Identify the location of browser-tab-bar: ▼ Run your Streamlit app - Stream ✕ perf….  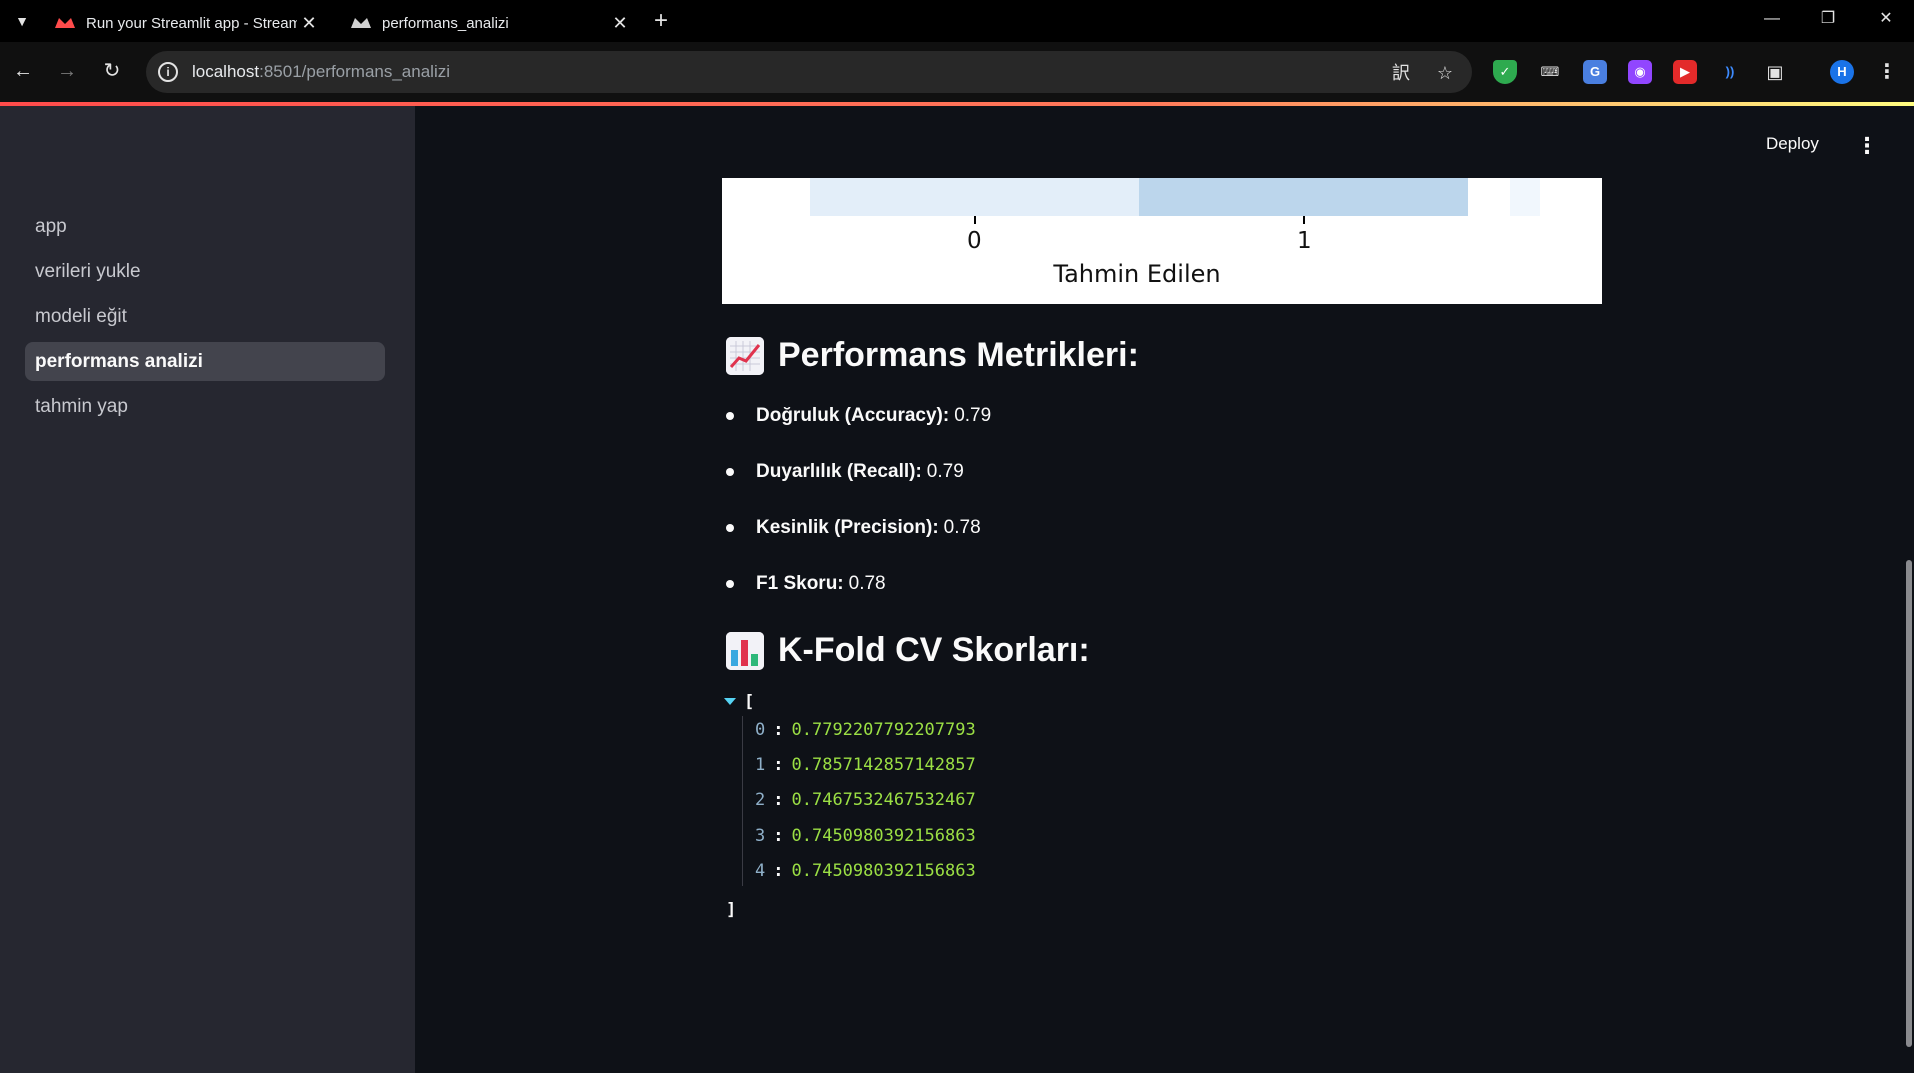
(957, 21).